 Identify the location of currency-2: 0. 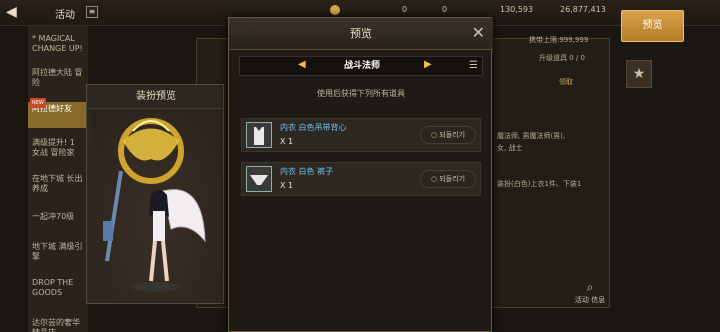
(445, 9).